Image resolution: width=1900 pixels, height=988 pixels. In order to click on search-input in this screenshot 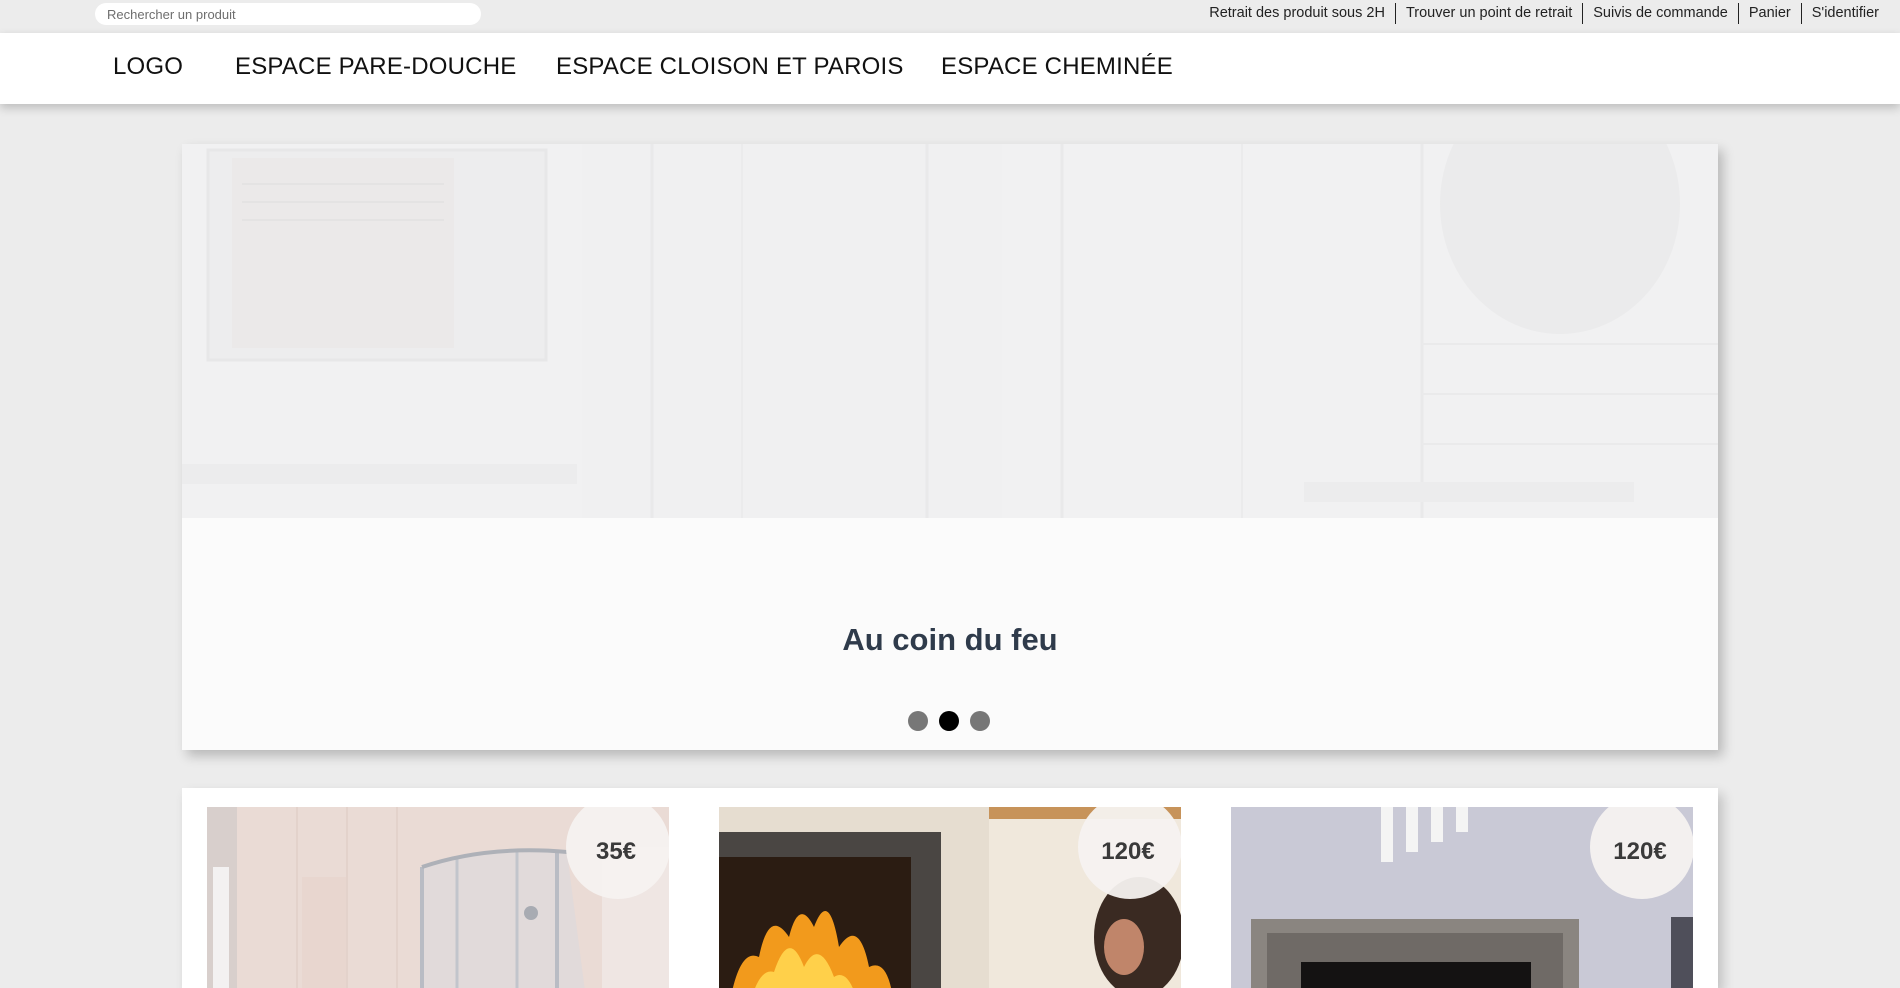, I will do `click(288, 14)`.